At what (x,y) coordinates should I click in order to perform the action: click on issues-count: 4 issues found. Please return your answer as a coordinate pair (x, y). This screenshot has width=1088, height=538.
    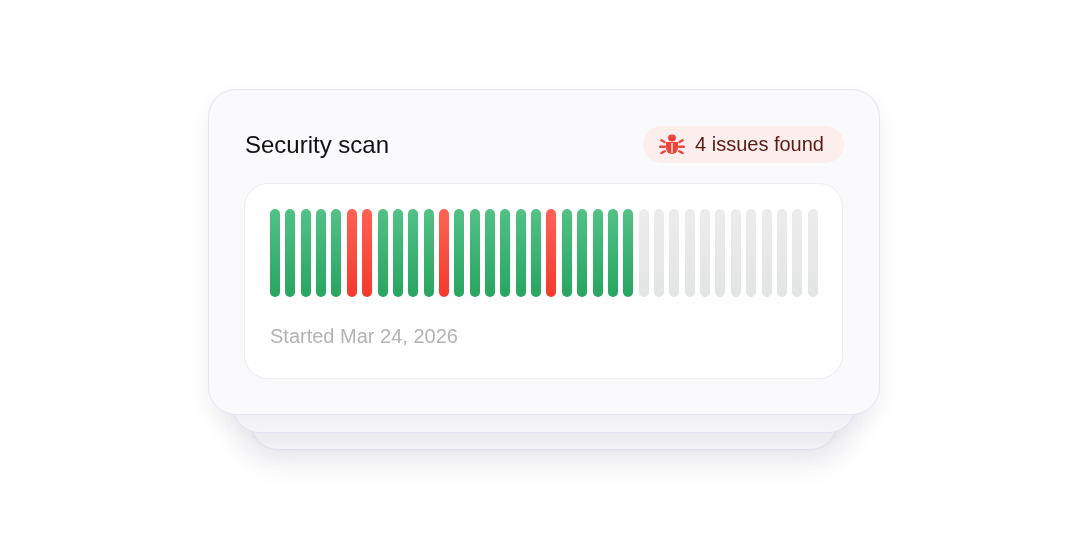
    Looking at the image, I should click on (759, 144).